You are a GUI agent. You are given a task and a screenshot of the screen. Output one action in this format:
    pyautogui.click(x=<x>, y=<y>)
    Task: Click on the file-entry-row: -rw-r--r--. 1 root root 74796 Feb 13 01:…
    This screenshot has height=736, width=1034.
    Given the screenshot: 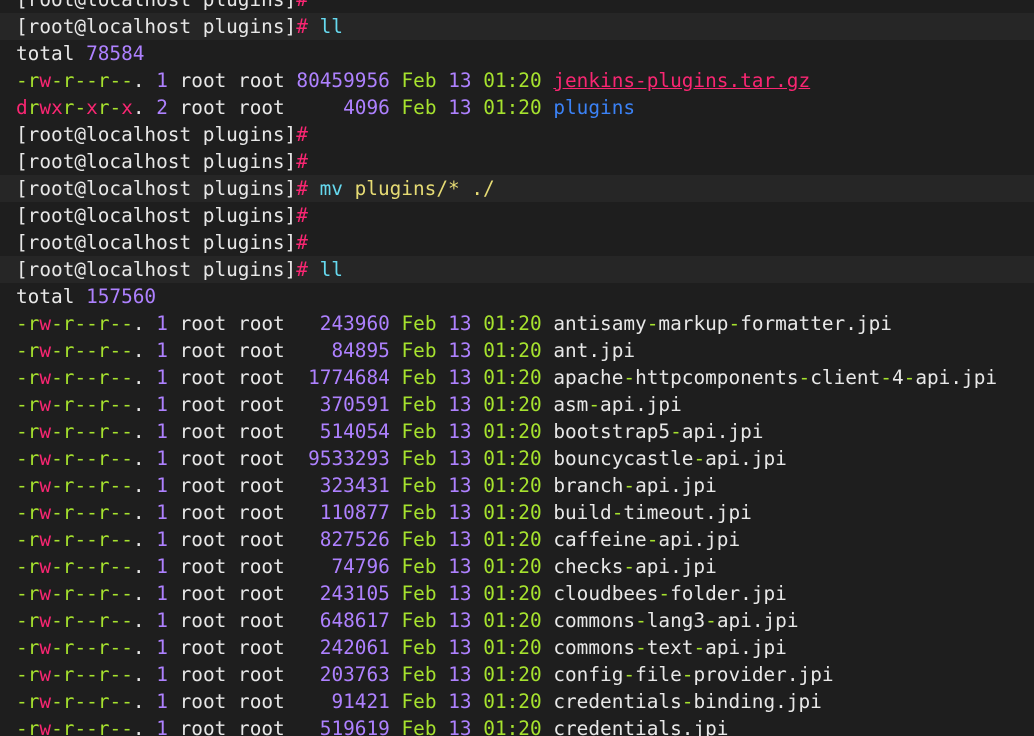 What is the action you would take?
    pyautogui.click(x=517, y=566)
    